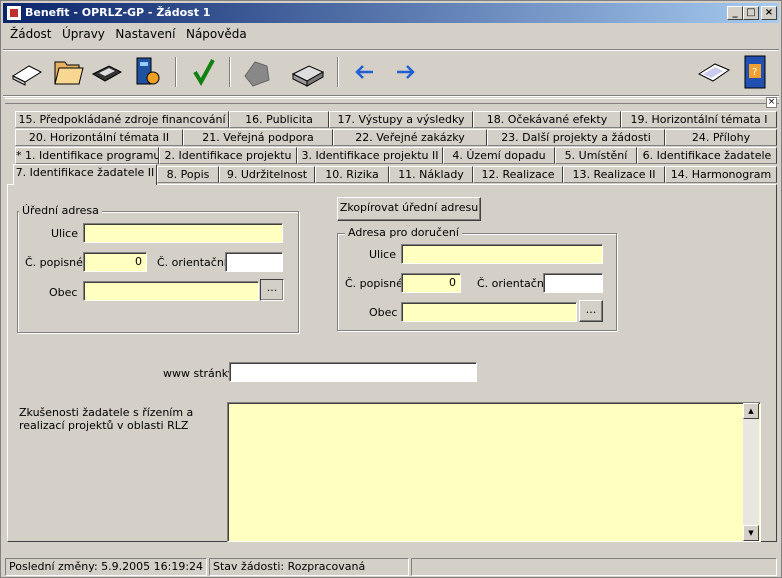 The image size is (782, 578). Describe the element at coordinates (751, 533) in the screenshot. I see `scroll-down-icon: ▼` at that location.